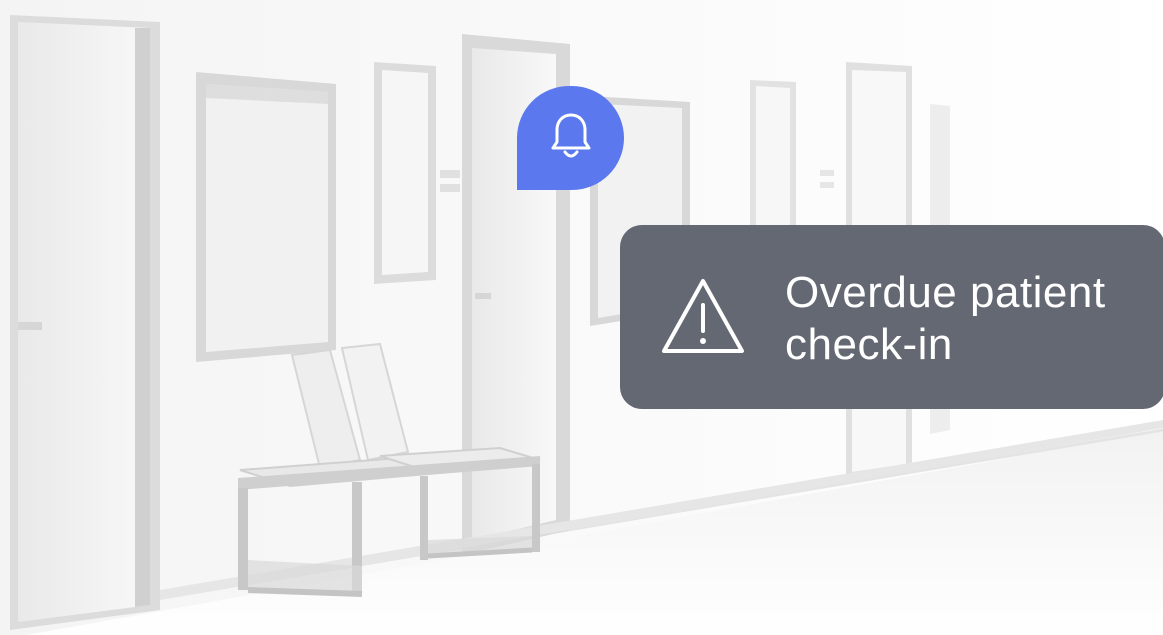 The height and width of the screenshot is (635, 1163). Describe the element at coordinates (945, 292) in the screenshot. I see `alert-line-1: Overdue patient` at that location.